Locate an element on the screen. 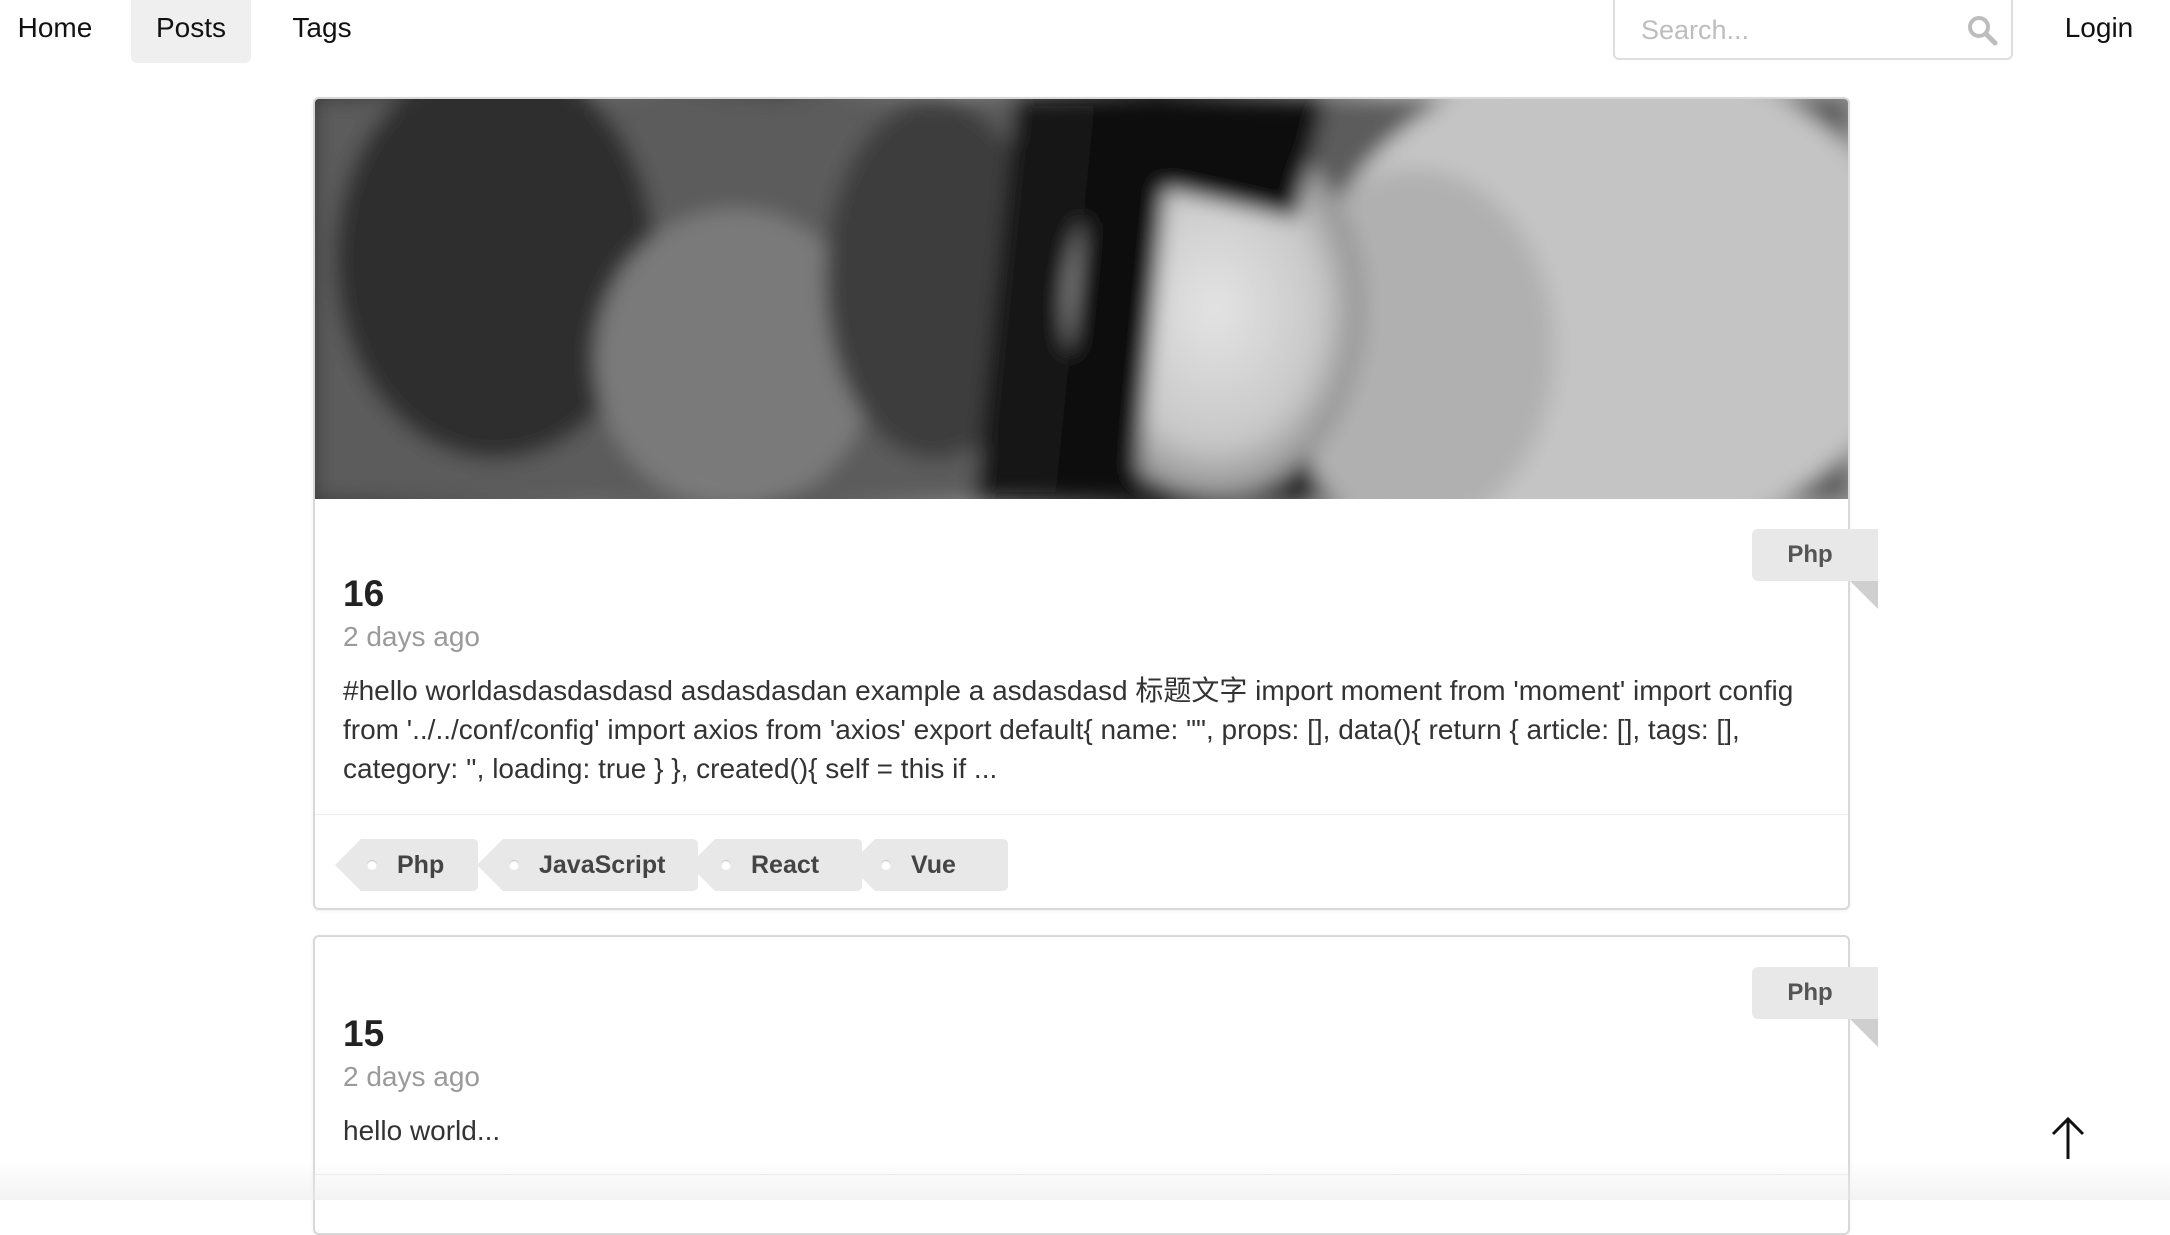 Image resolution: width=2170 pixels, height=1235 pixels. tag-vue: Vue is located at coordinates (928, 865).